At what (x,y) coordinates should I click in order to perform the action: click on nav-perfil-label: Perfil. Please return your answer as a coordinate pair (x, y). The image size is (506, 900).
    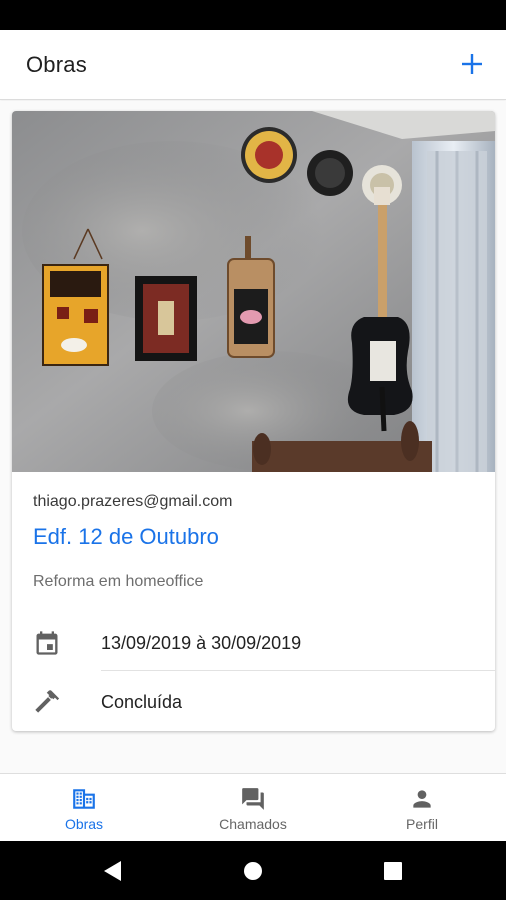
    Looking at the image, I should click on (422, 824).